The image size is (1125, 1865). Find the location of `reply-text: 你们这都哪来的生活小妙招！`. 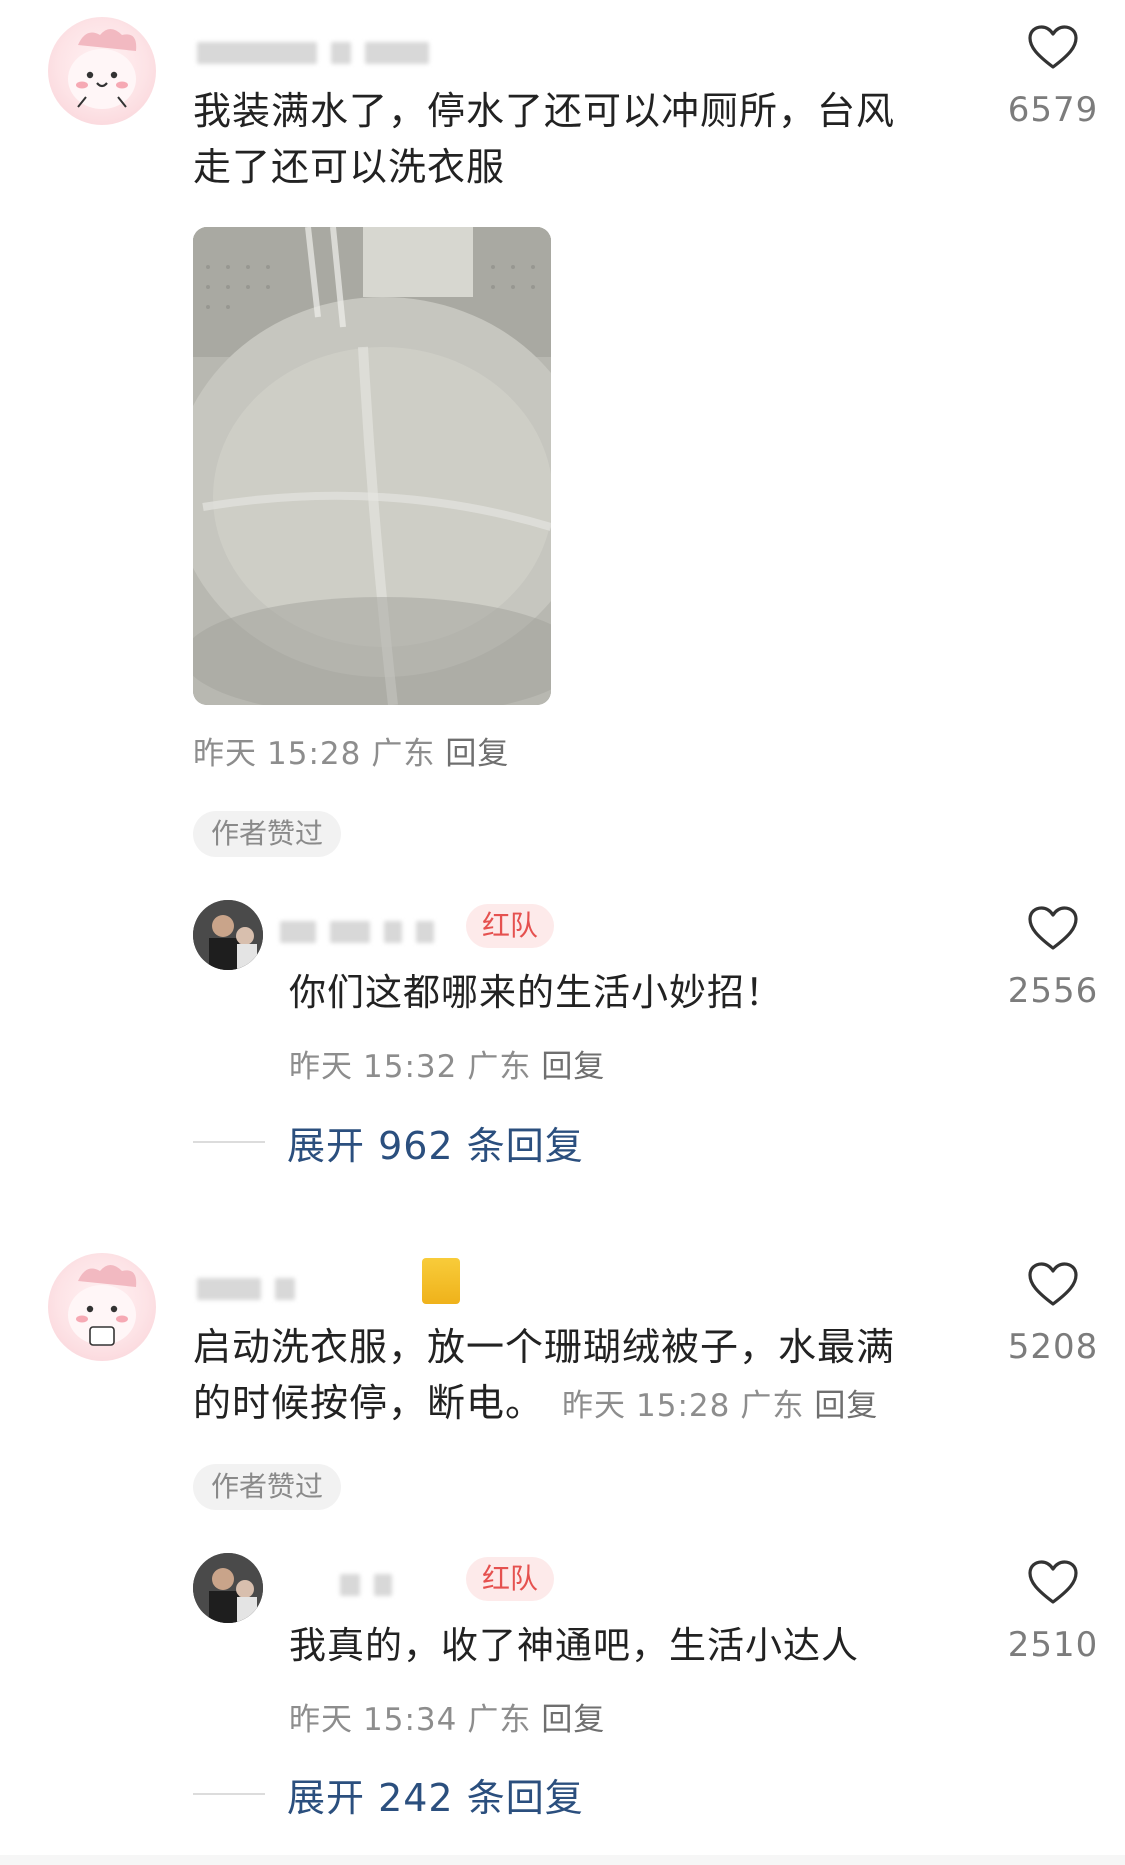

reply-text: 你们这都哪来的生活小妙招！ is located at coordinates (536, 992).